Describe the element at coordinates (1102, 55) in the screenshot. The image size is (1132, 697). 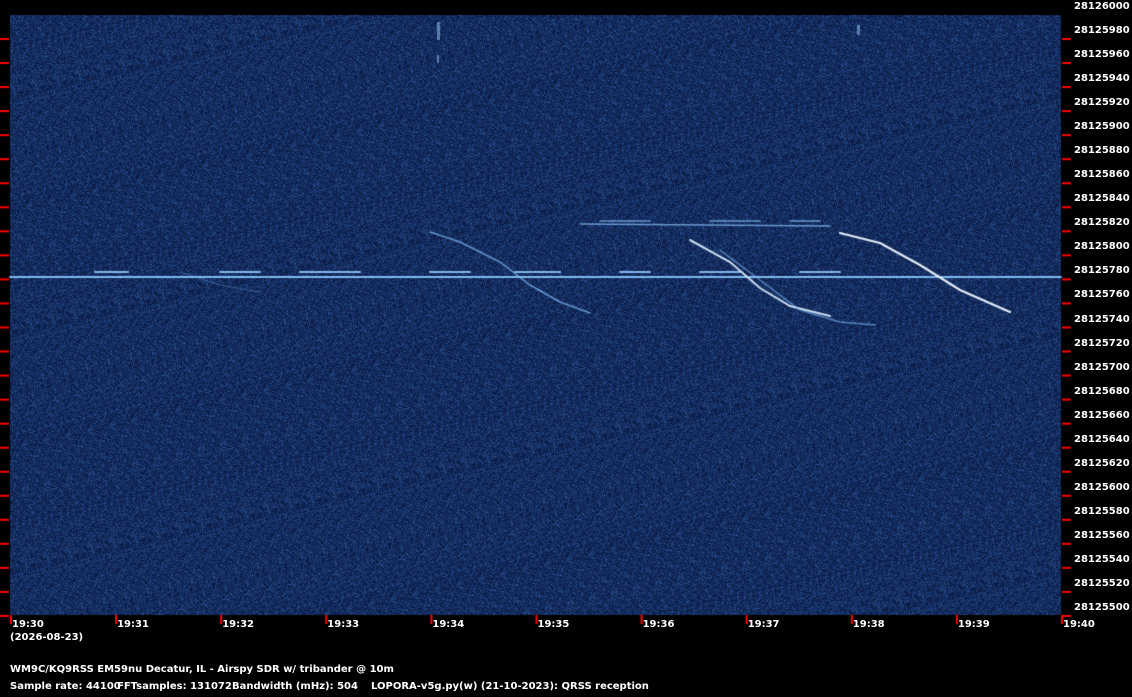
I see `frequency-label: 28125960` at that location.